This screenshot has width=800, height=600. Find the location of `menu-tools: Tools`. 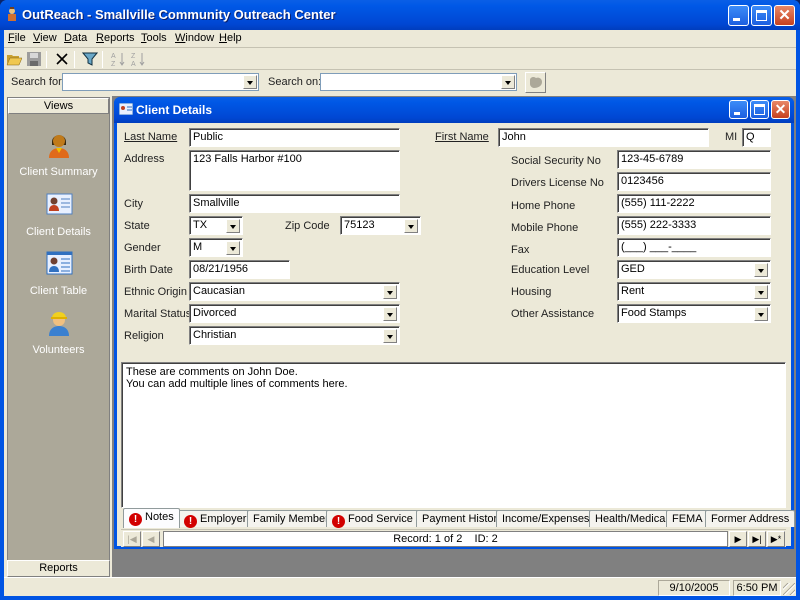

menu-tools: Tools is located at coordinates (154, 38).